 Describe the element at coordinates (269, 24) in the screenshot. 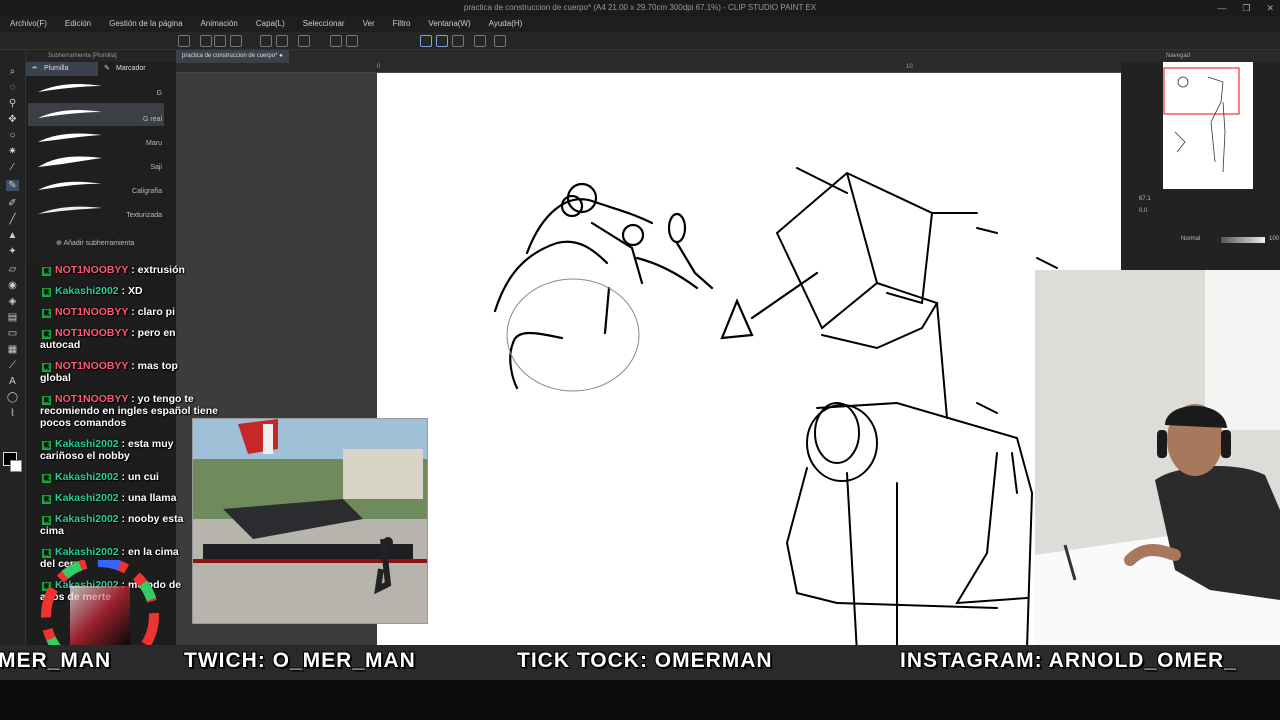

I see `menu-capa: Capa(L)` at that location.